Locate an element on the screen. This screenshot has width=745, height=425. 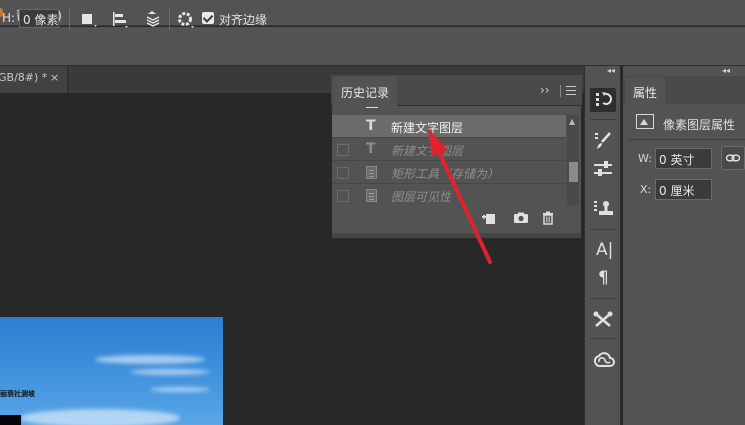
properties-panel-title: 属性 is located at coordinates (645, 93).